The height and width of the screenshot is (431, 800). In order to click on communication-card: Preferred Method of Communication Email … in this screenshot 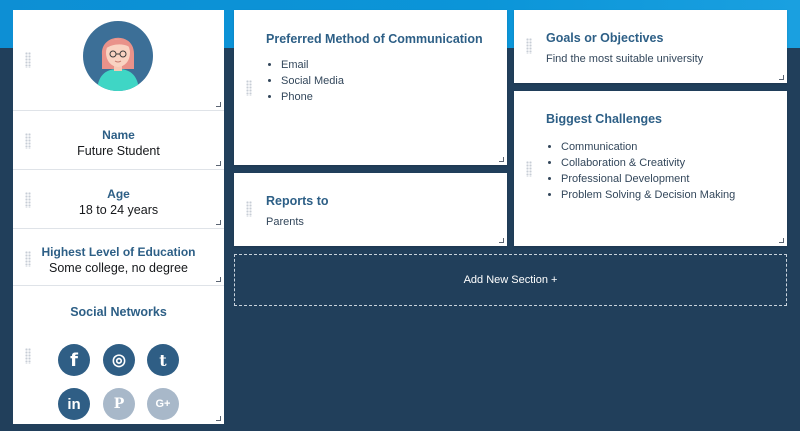, I will do `click(370, 87)`.